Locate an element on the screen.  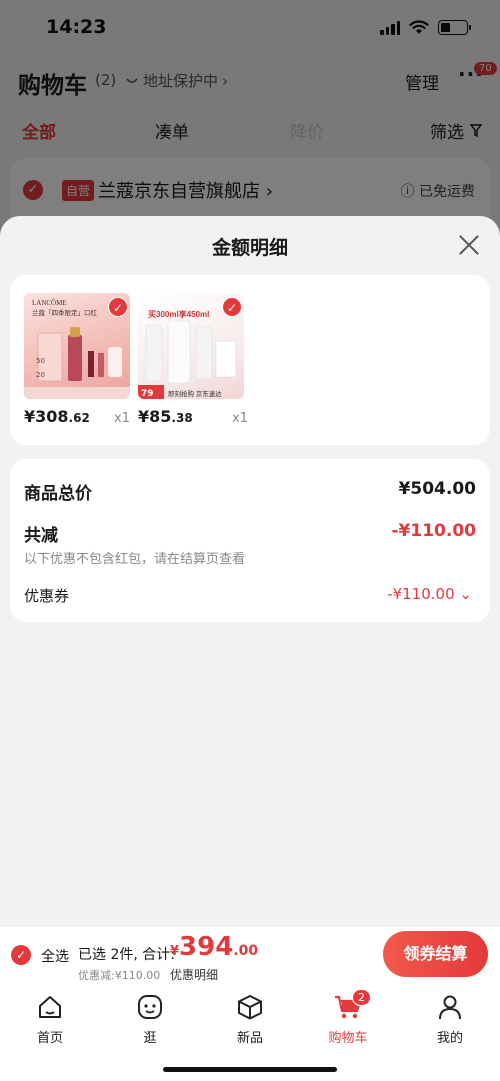
tab-mine-label: 我的 is located at coordinates (449, 1038).